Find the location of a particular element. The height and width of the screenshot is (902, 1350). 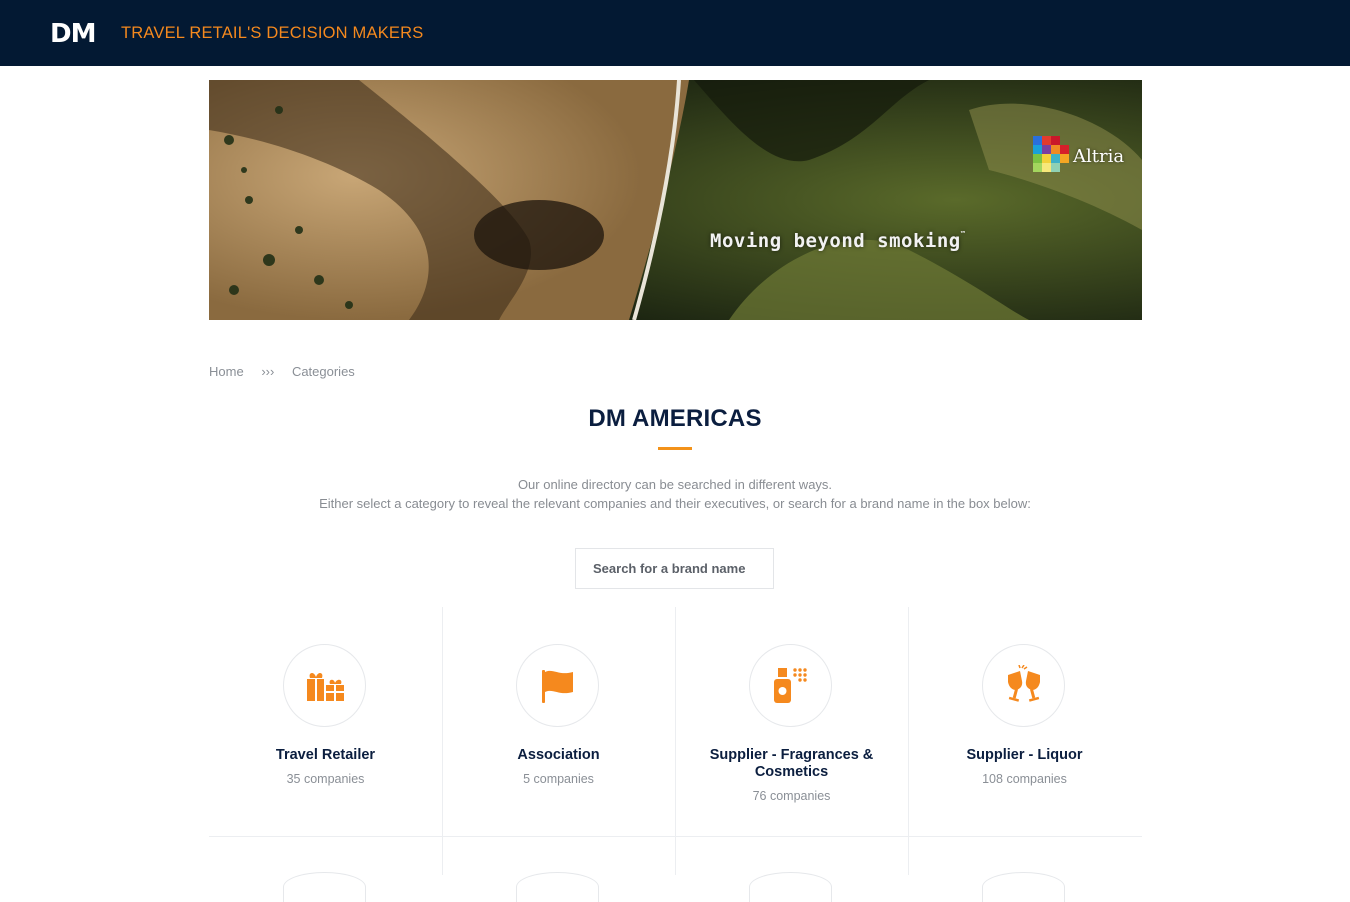

flag-icon is located at coordinates (557, 686).